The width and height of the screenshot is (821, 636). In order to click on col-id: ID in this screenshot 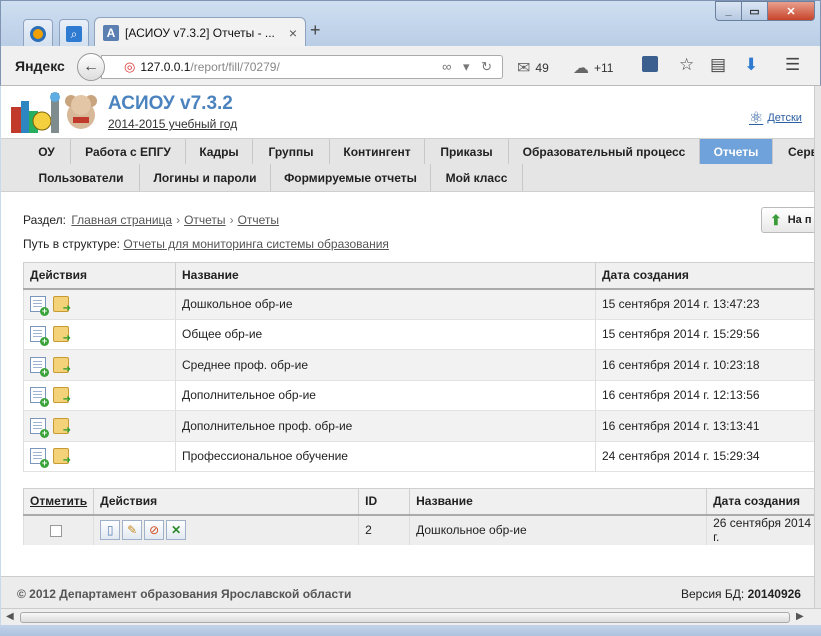, I will do `click(384, 502)`.